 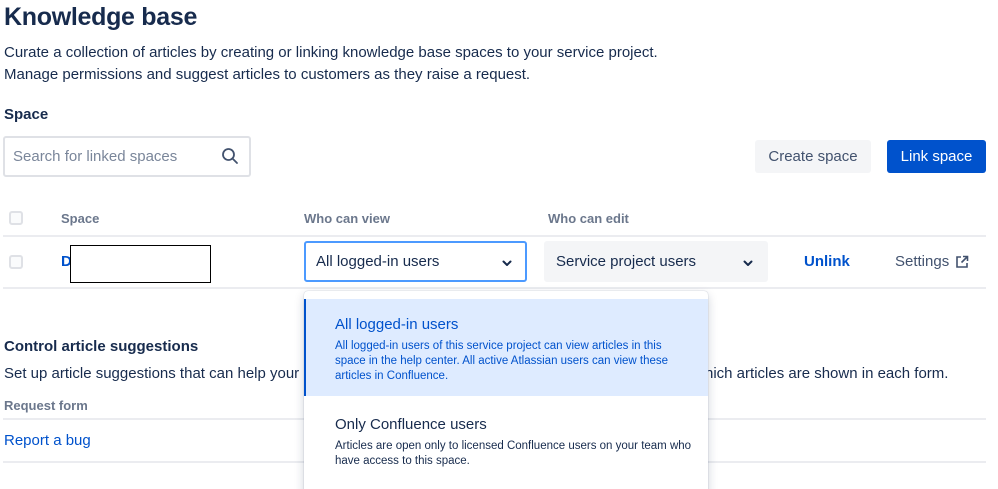 I want to click on create-space-button: Create space, so click(x=813, y=156).